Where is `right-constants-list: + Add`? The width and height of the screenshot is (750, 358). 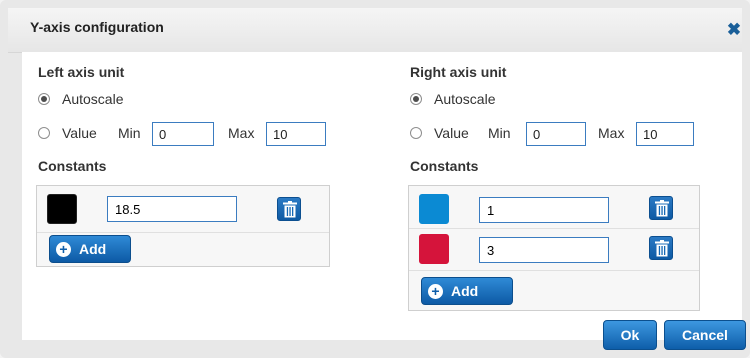
right-constants-list: + Add is located at coordinates (554, 248).